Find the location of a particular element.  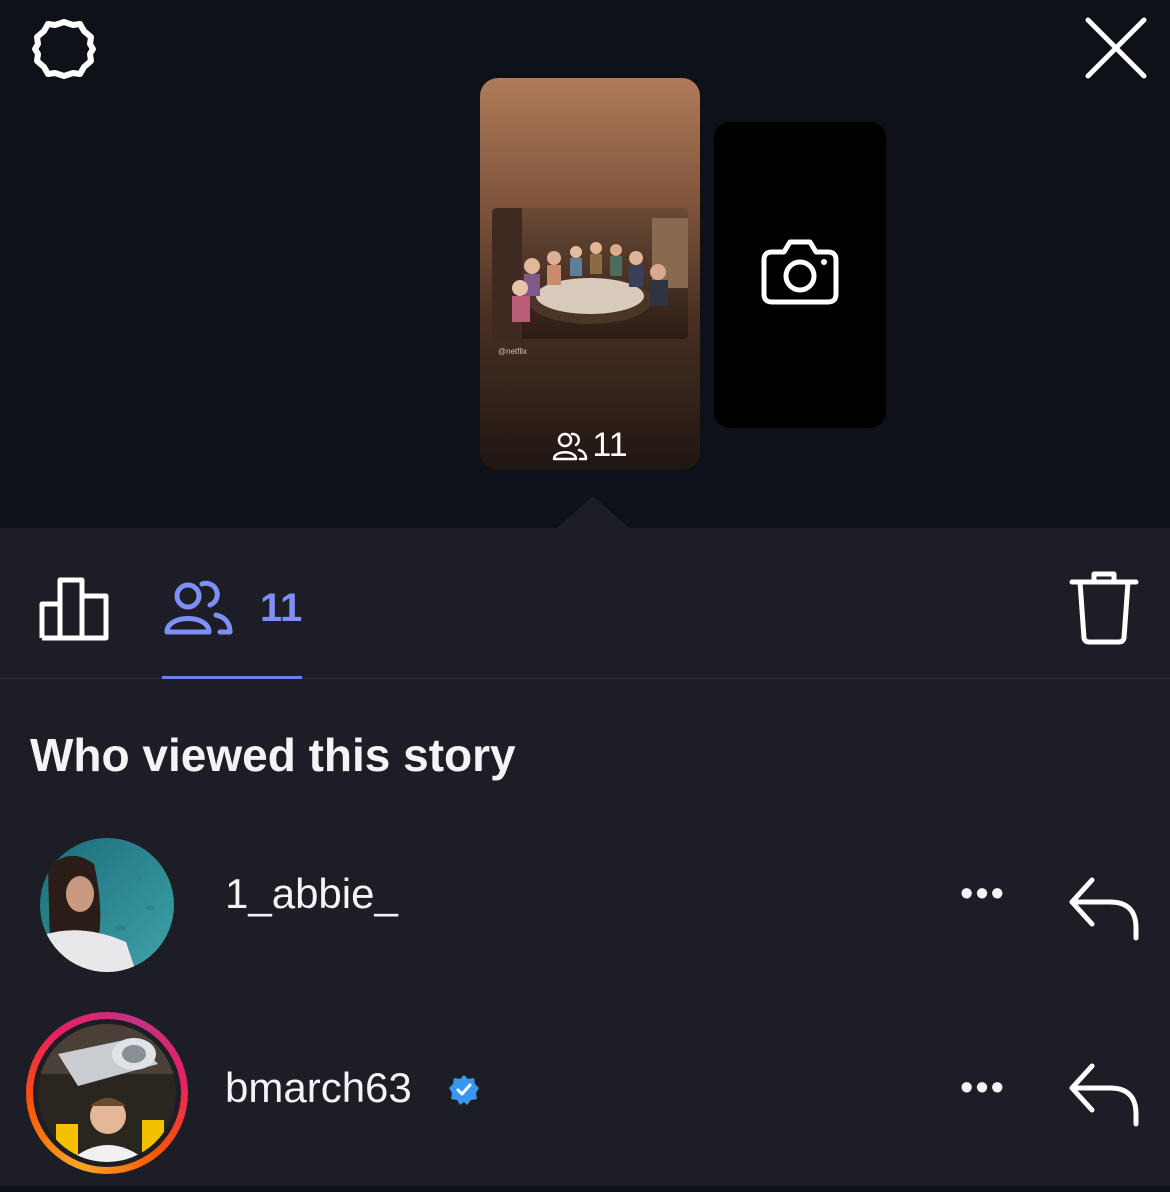

selection-pointer is located at coordinates (593, 512).